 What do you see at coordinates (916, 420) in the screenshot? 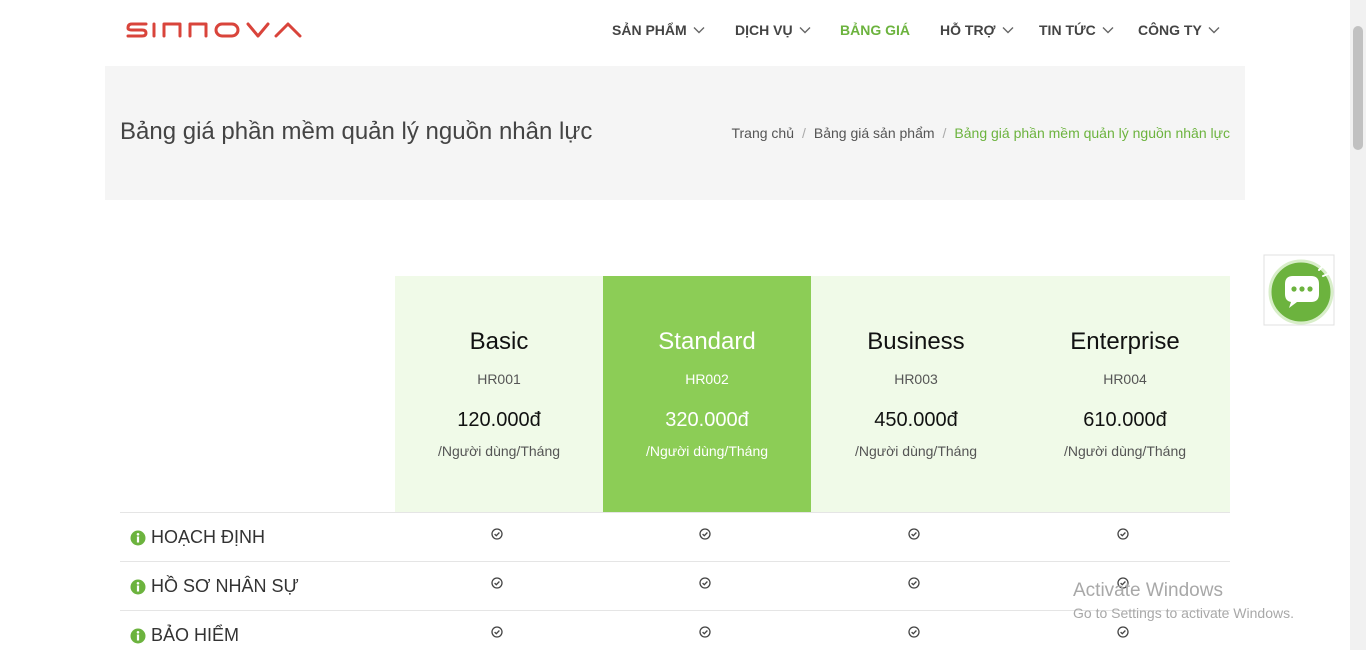
I see `plan-price: 450.000đ` at bounding box center [916, 420].